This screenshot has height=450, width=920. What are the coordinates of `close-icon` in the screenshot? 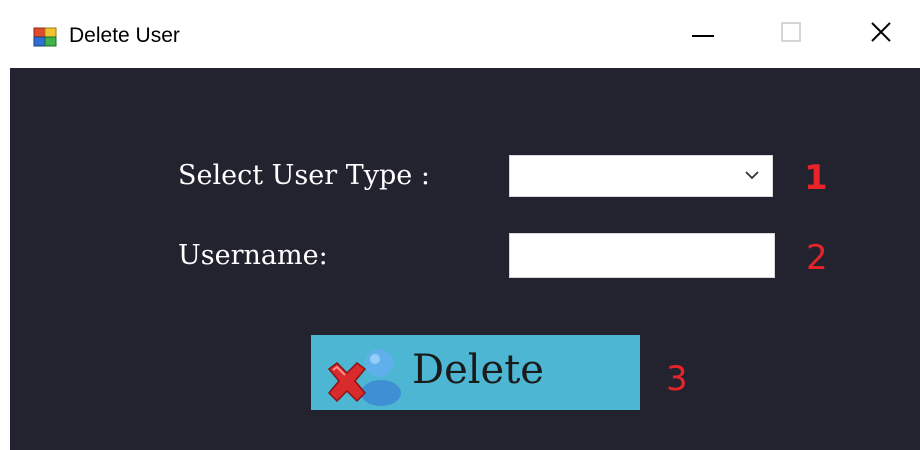 It's located at (881, 34).